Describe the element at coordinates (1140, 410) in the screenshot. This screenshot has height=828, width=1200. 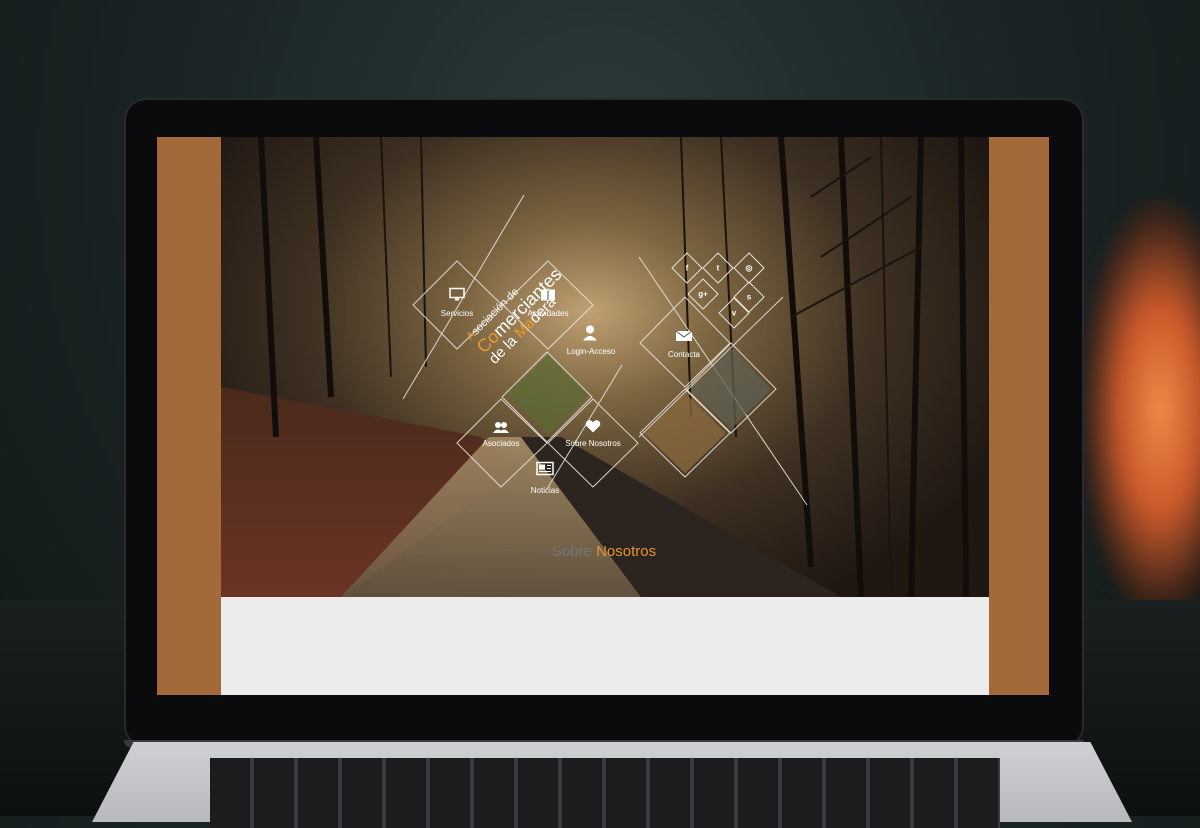
I see `background-lamp-glow` at that location.